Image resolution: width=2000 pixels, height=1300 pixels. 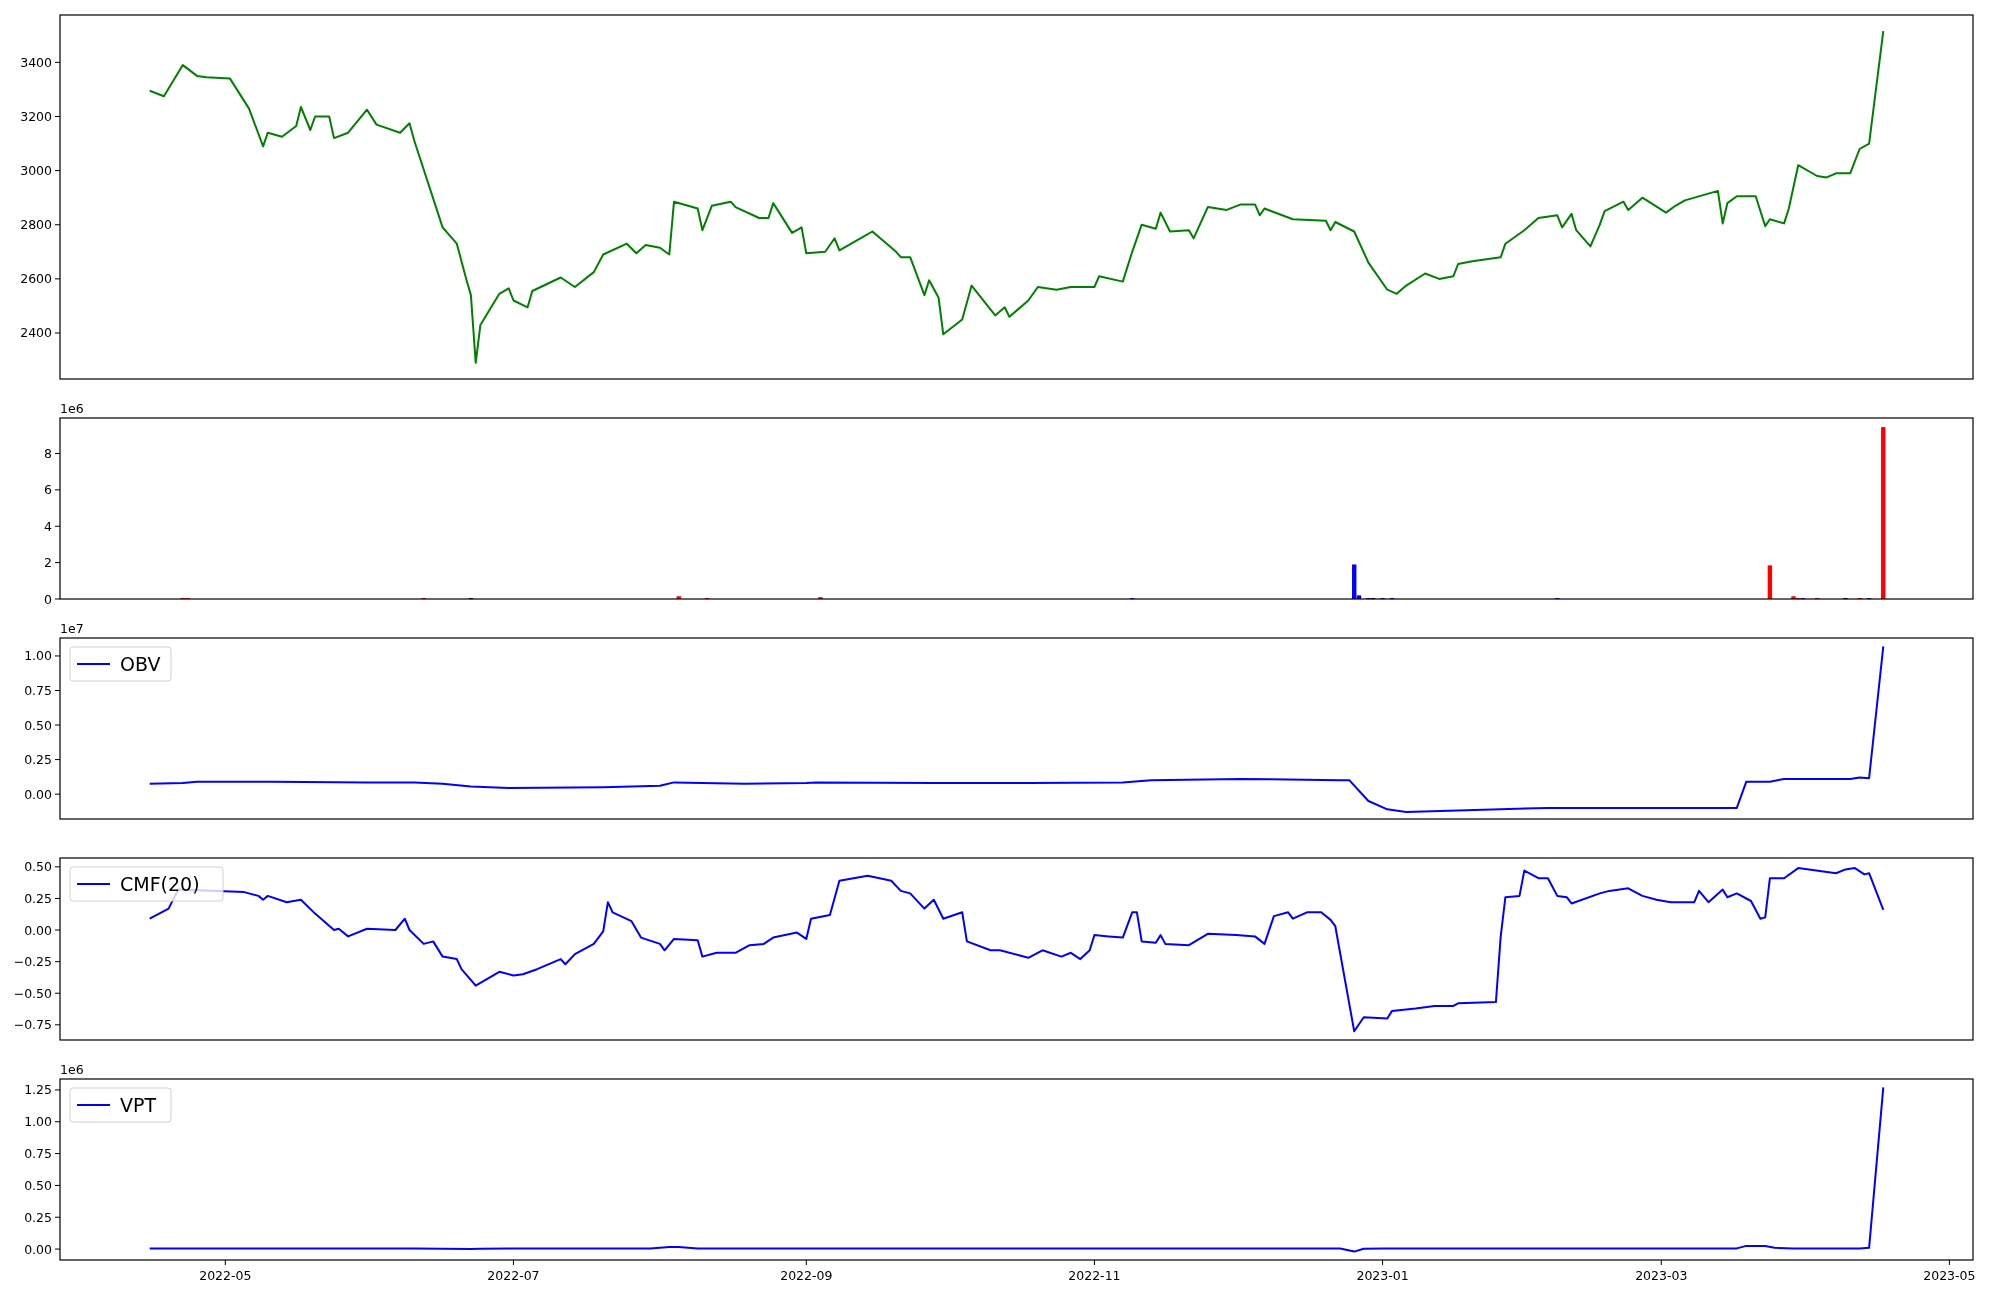 What do you see at coordinates (1949, 1275) in the screenshot?
I see `x-tick-label: 2023-05` at bounding box center [1949, 1275].